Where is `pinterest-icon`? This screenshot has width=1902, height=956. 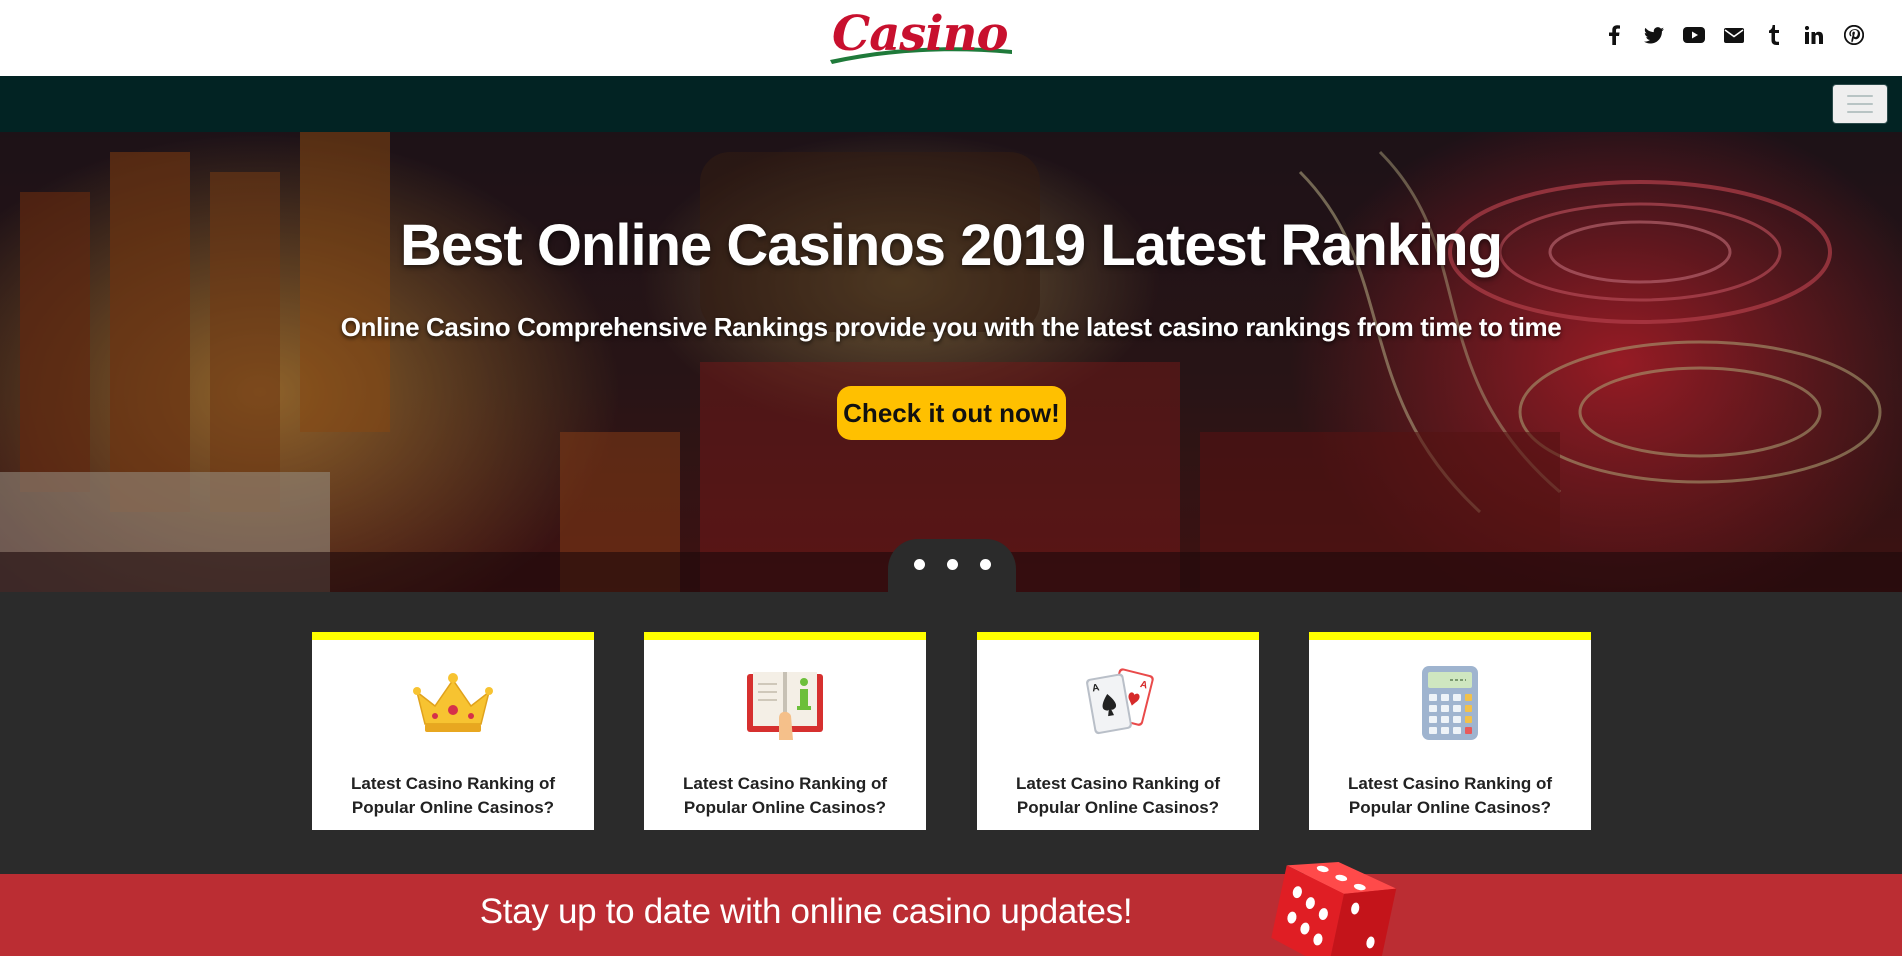
pinterest-icon is located at coordinates (1854, 35).